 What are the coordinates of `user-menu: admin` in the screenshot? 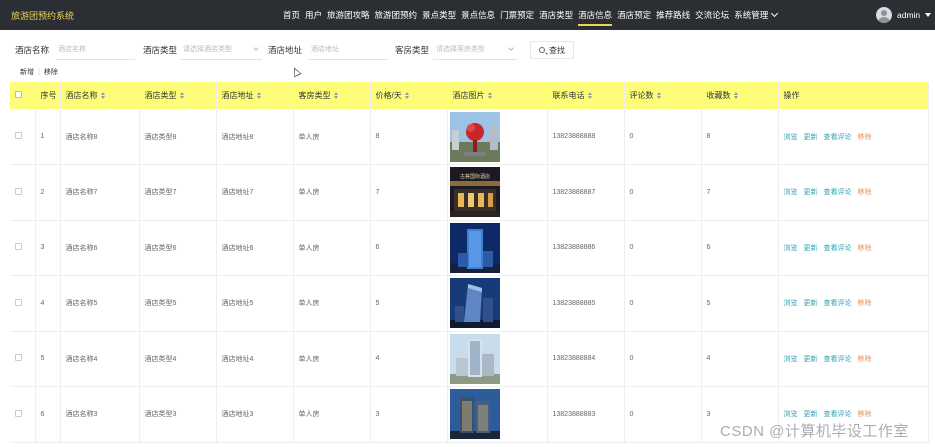 It's located at (904, 15).